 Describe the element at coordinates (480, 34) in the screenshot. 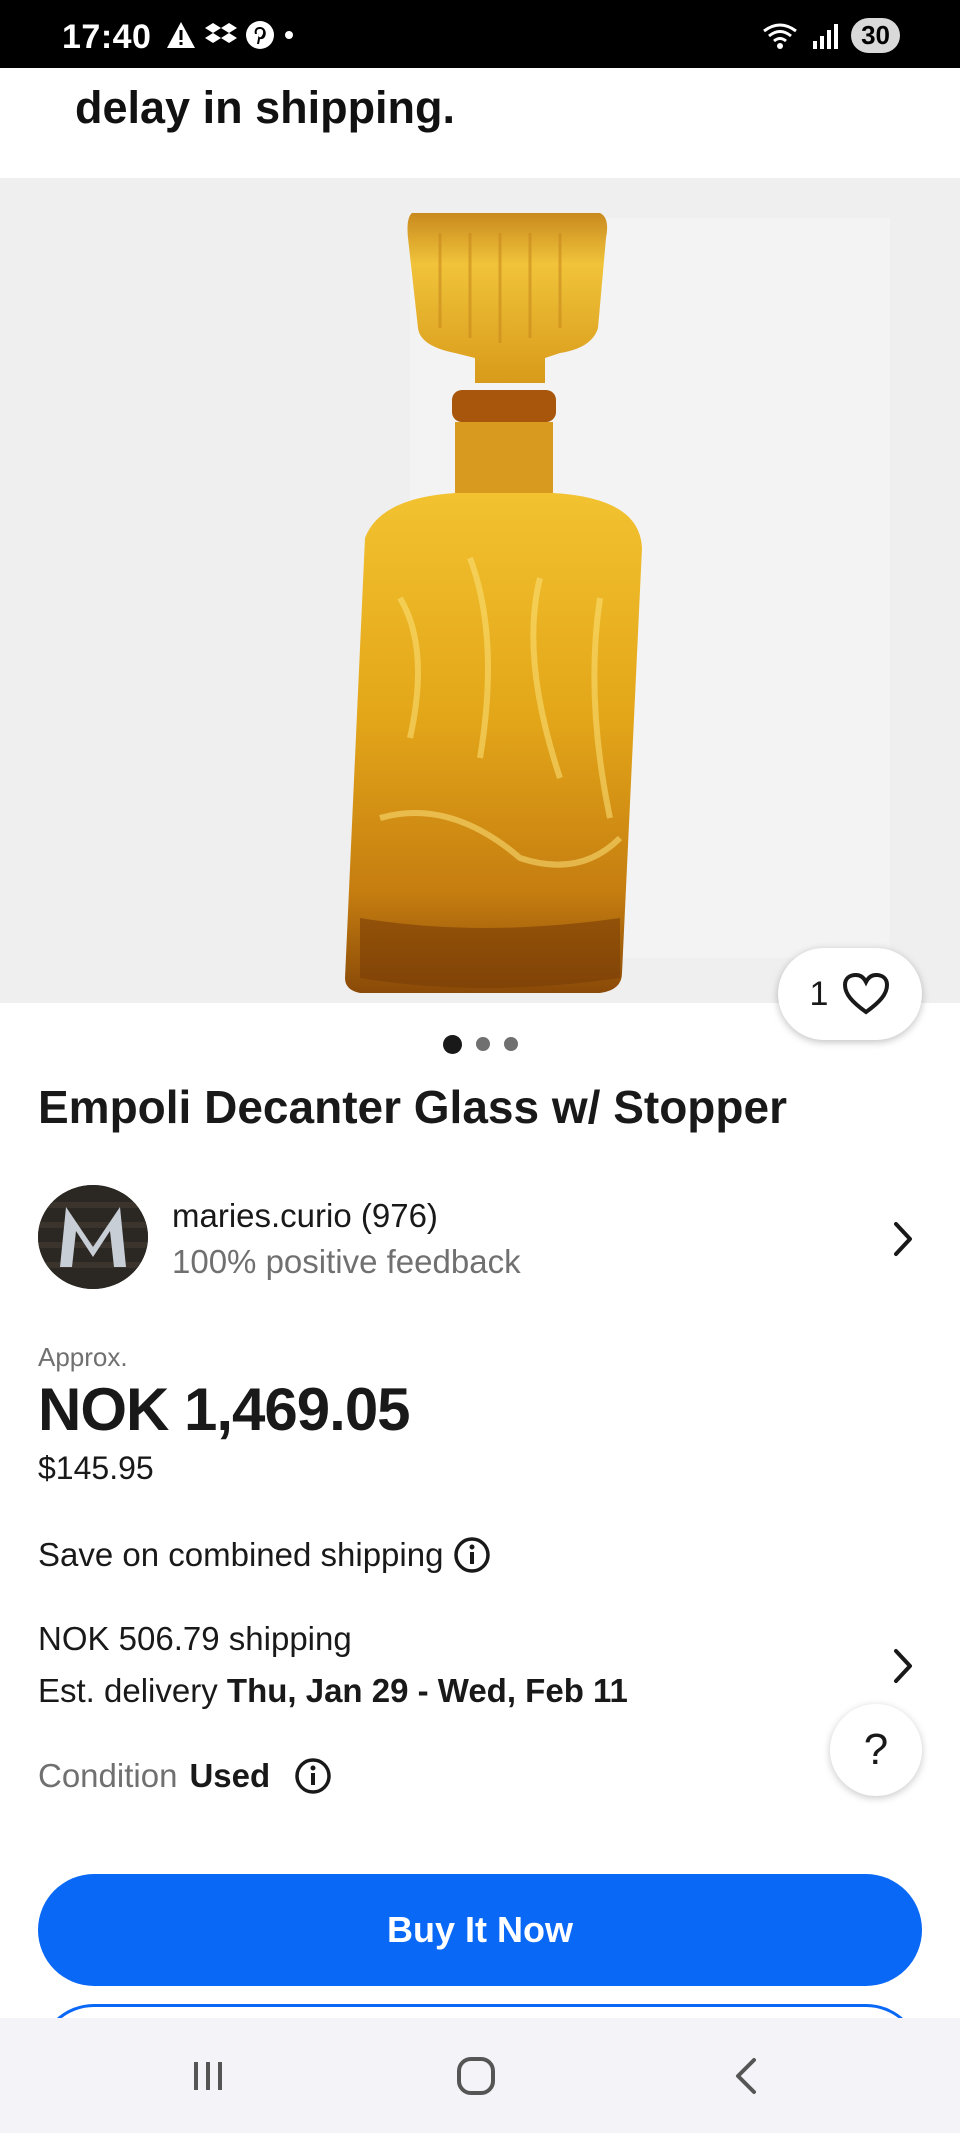

I see `status-bar: 17:40 30` at that location.